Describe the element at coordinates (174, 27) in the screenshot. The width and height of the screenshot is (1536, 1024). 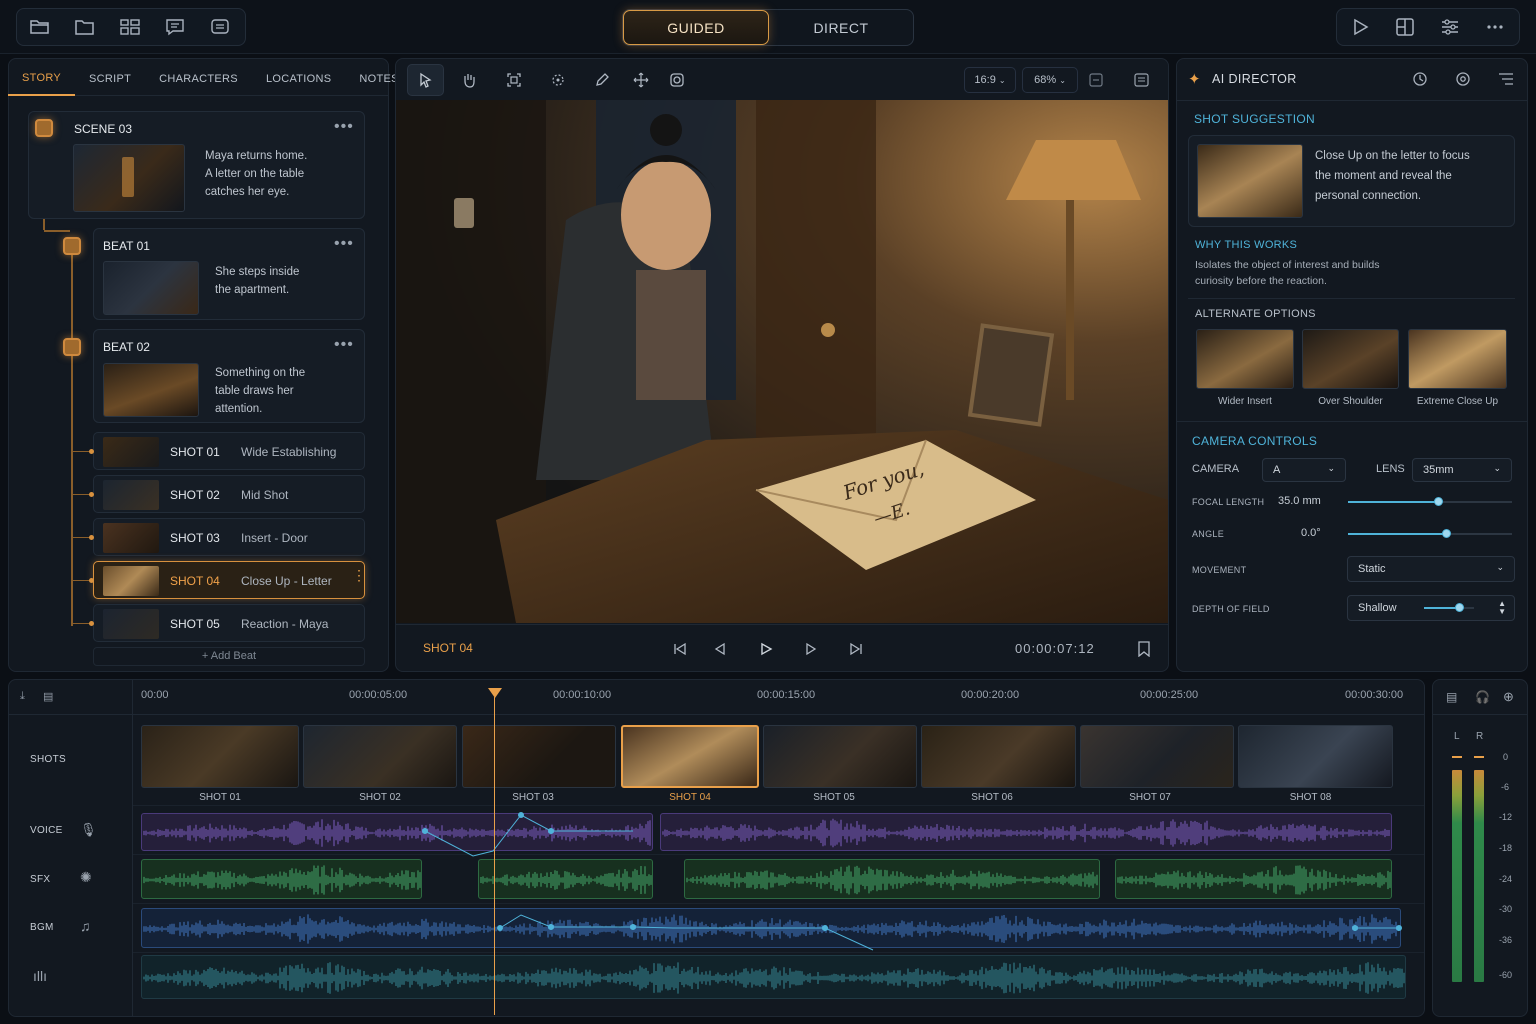
I see `chat-icon` at that location.